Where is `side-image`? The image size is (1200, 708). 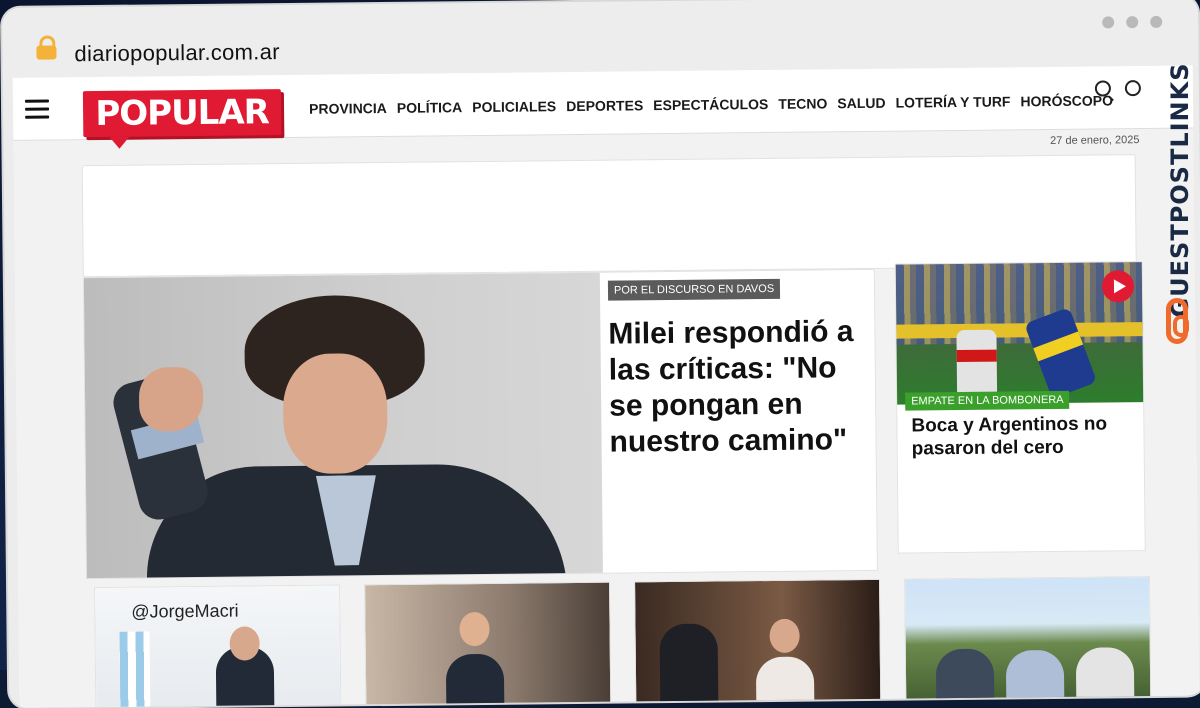 side-image is located at coordinates (1019, 333).